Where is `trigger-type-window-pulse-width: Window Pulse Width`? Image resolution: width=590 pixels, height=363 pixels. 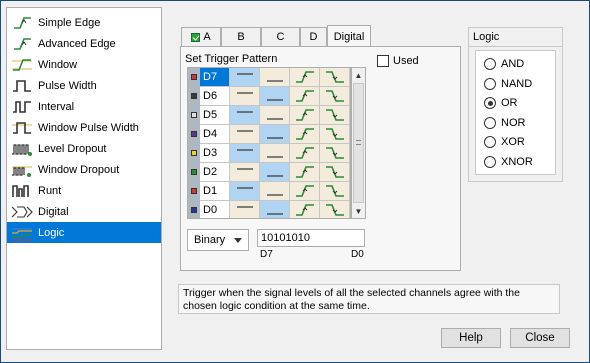
trigger-type-window-pulse-width: Window Pulse Width is located at coordinates (84, 127).